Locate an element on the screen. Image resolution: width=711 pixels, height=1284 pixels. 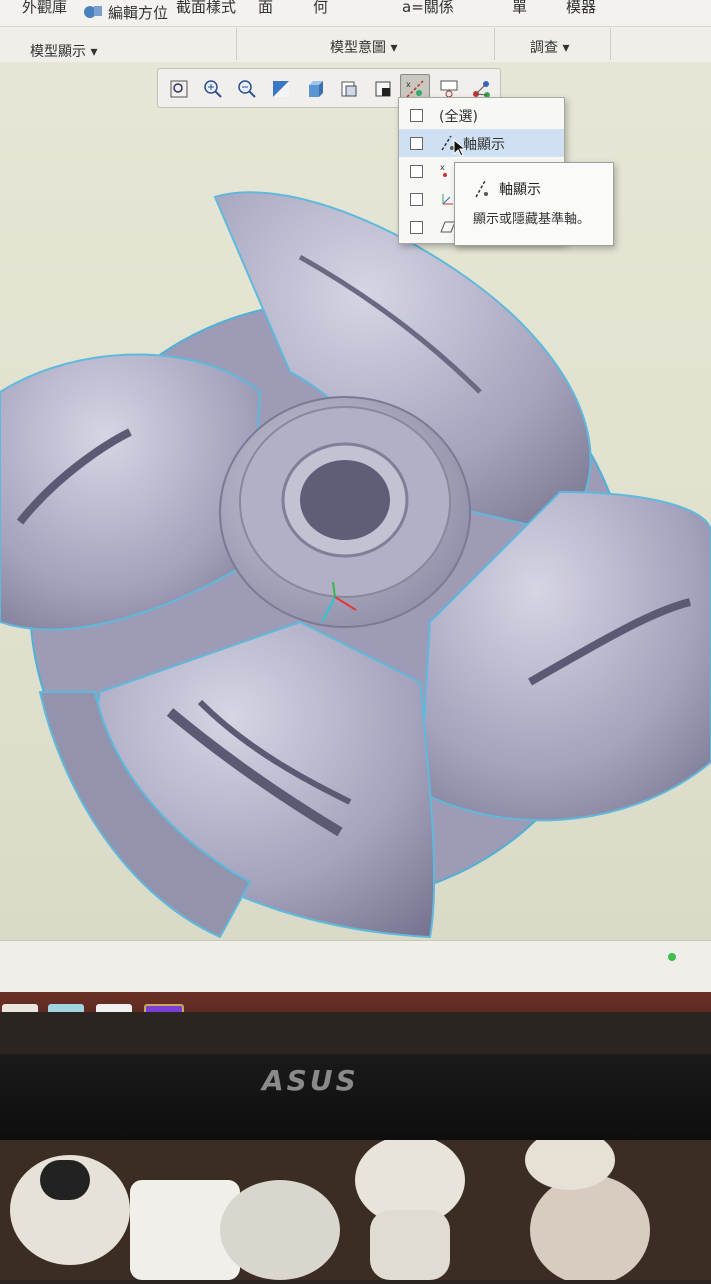
monitor-bezel: ASUS is located at coordinates (355, 1097).